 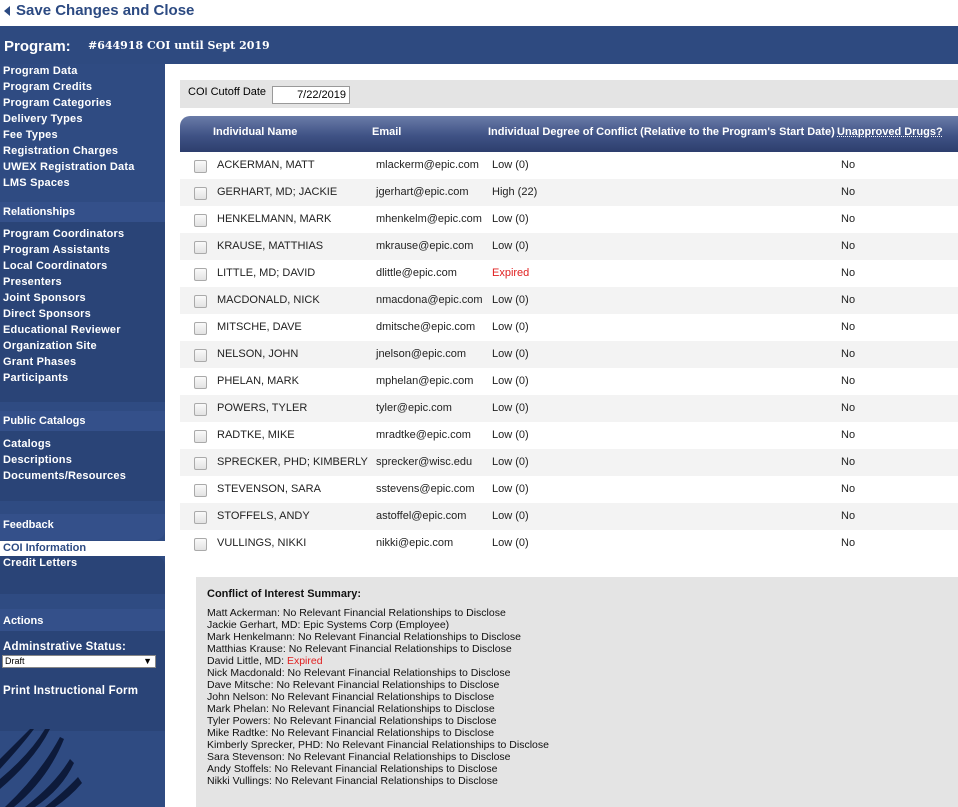 What do you see at coordinates (60, 151) in the screenshot?
I see `sidebar-item-registration-charges: Registration Charges` at bounding box center [60, 151].